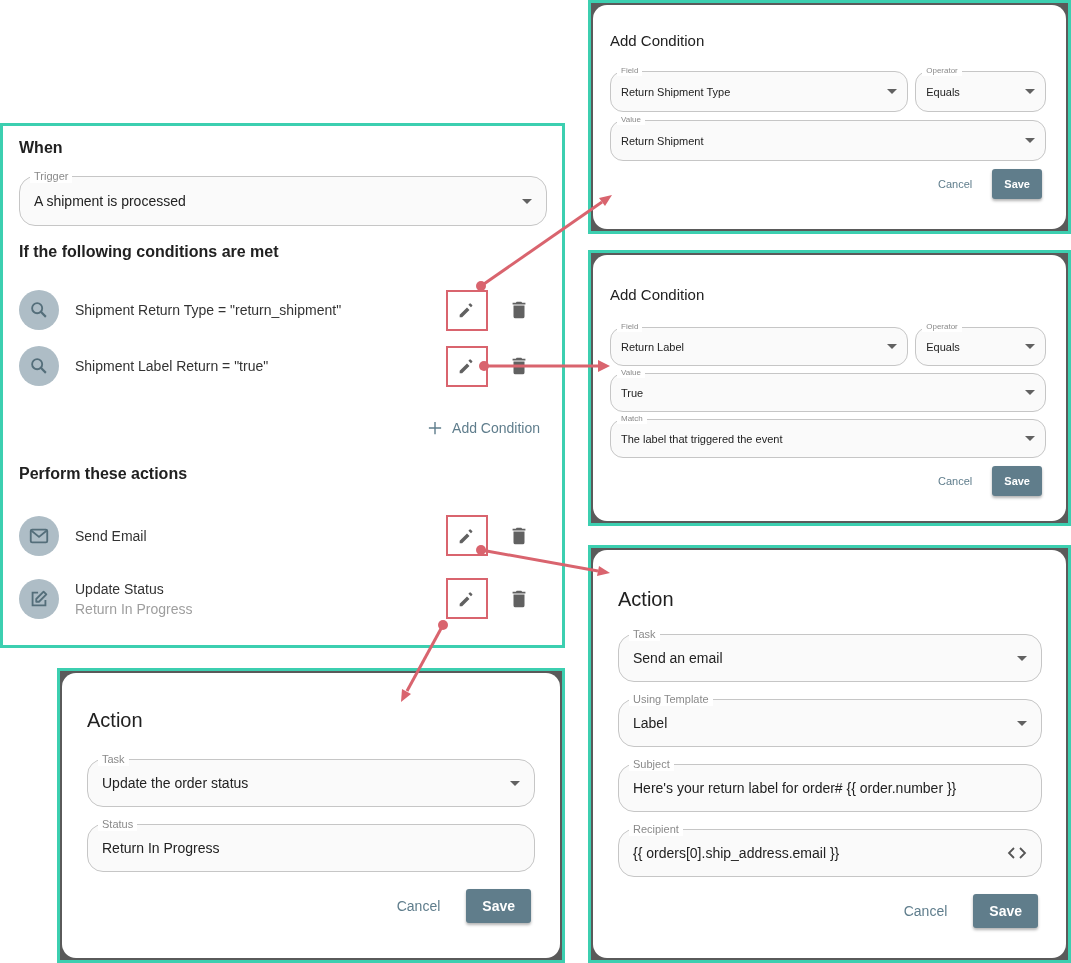 This screenshot has width=1071, height=963. What do you see at coordinates (651, 764) in the screenshot?
I see `field-label: Subject` at bounding box center [651, 764].